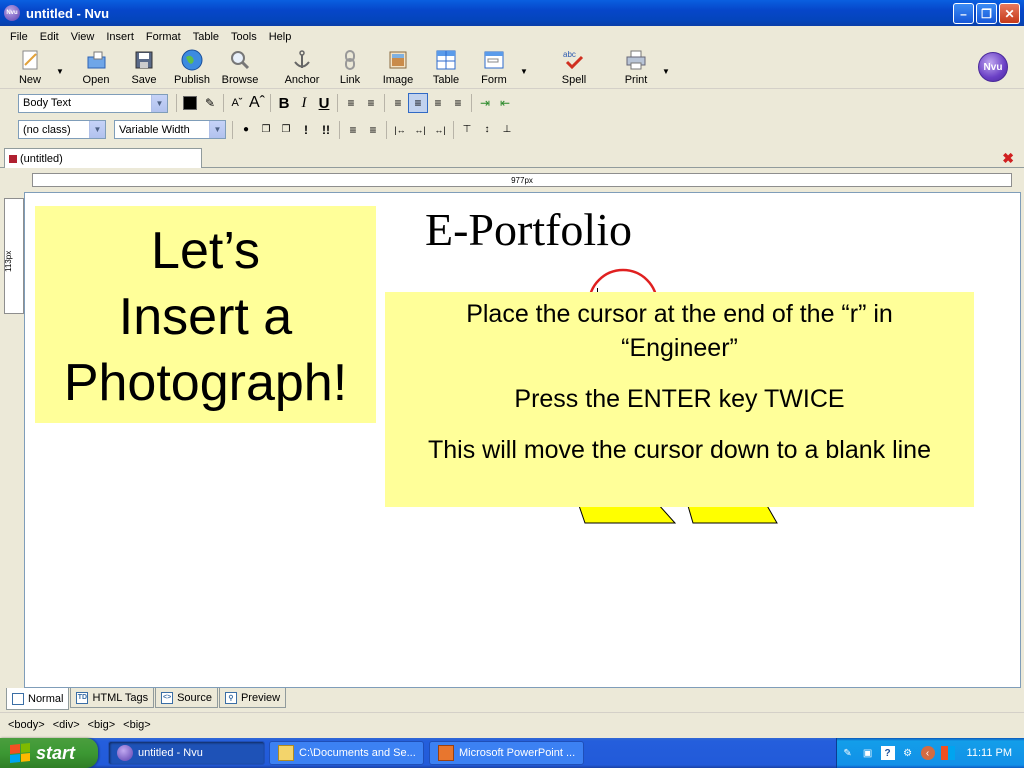 The image size is (1024, 768). What do you see at coordinates (62, 129) in the screenshot?
I see `class-select: (no class) ▼` at bounding box center [62, 129].